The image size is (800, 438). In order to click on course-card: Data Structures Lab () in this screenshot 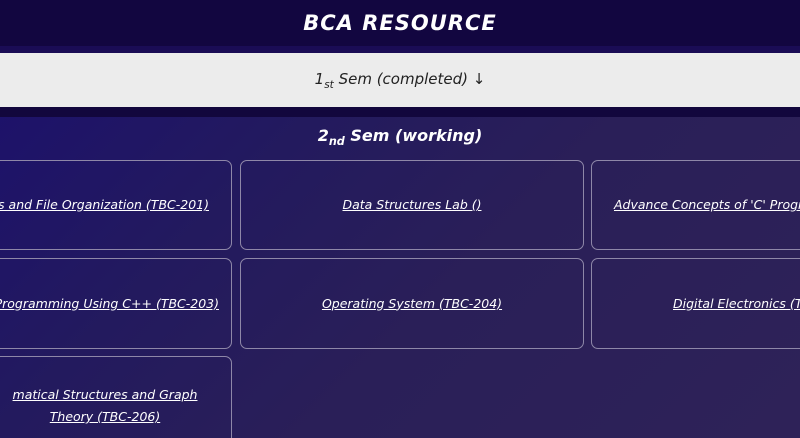, I will do `click(412, 205)`.